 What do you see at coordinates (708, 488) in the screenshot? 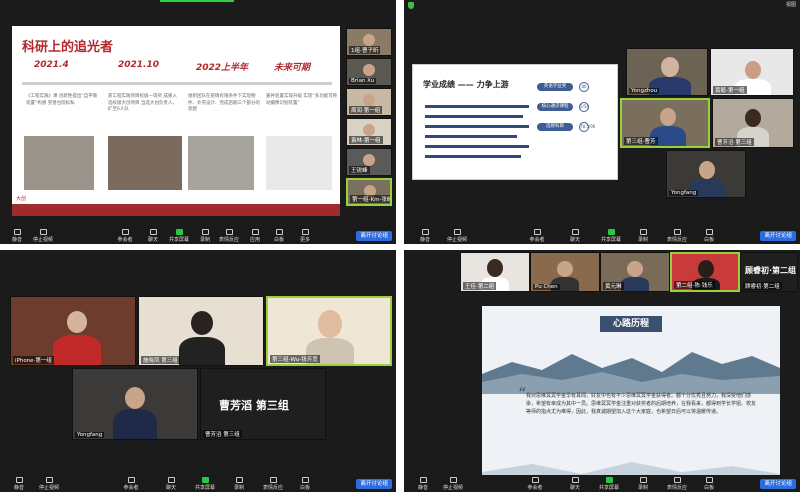
I see `whiteboard-label: 白板` at bounding box center [708, 488].